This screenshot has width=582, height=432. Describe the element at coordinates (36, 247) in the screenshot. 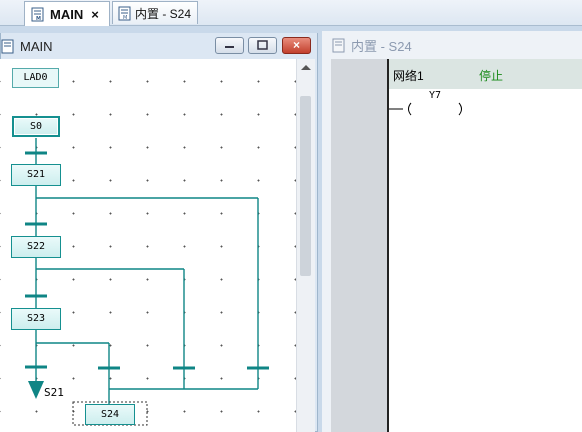

I see `sfc-step-s22: S22` at that location.